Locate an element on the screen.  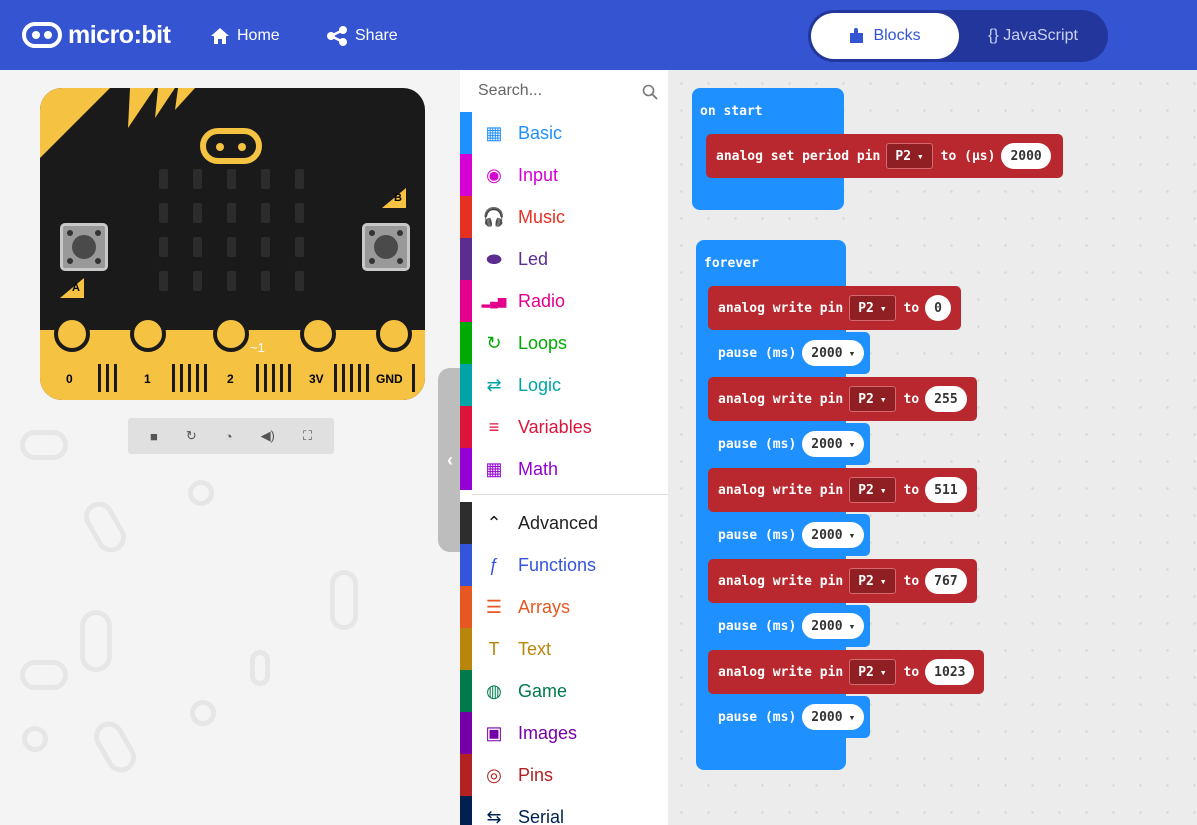
value-input: 2000 is located at coordinates (1026, 156).